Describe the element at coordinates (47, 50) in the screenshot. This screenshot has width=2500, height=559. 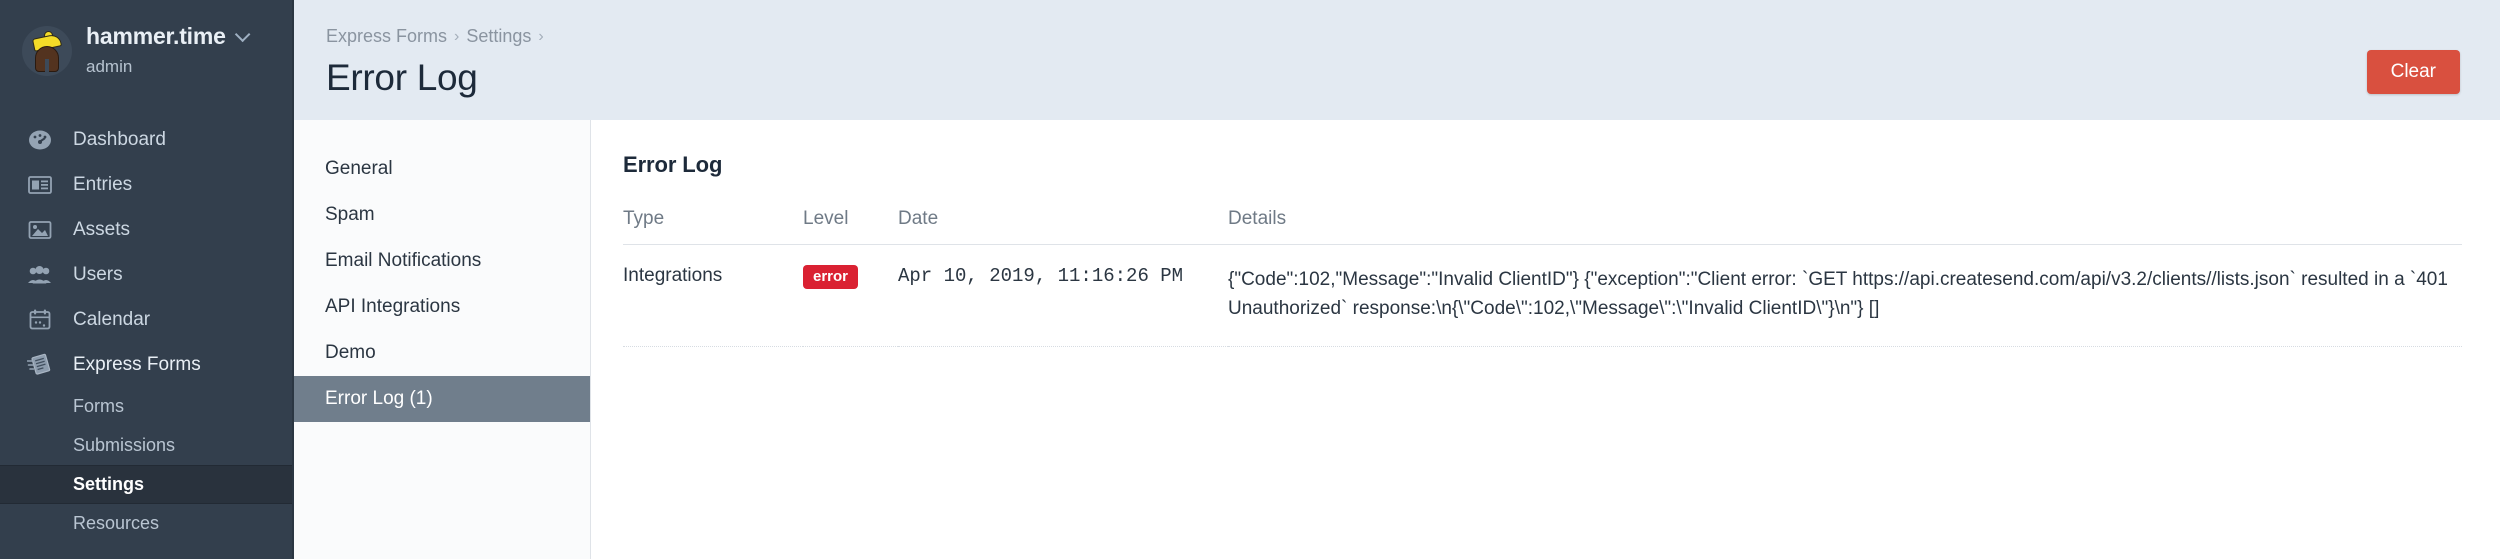
I see `avatar` at that location.